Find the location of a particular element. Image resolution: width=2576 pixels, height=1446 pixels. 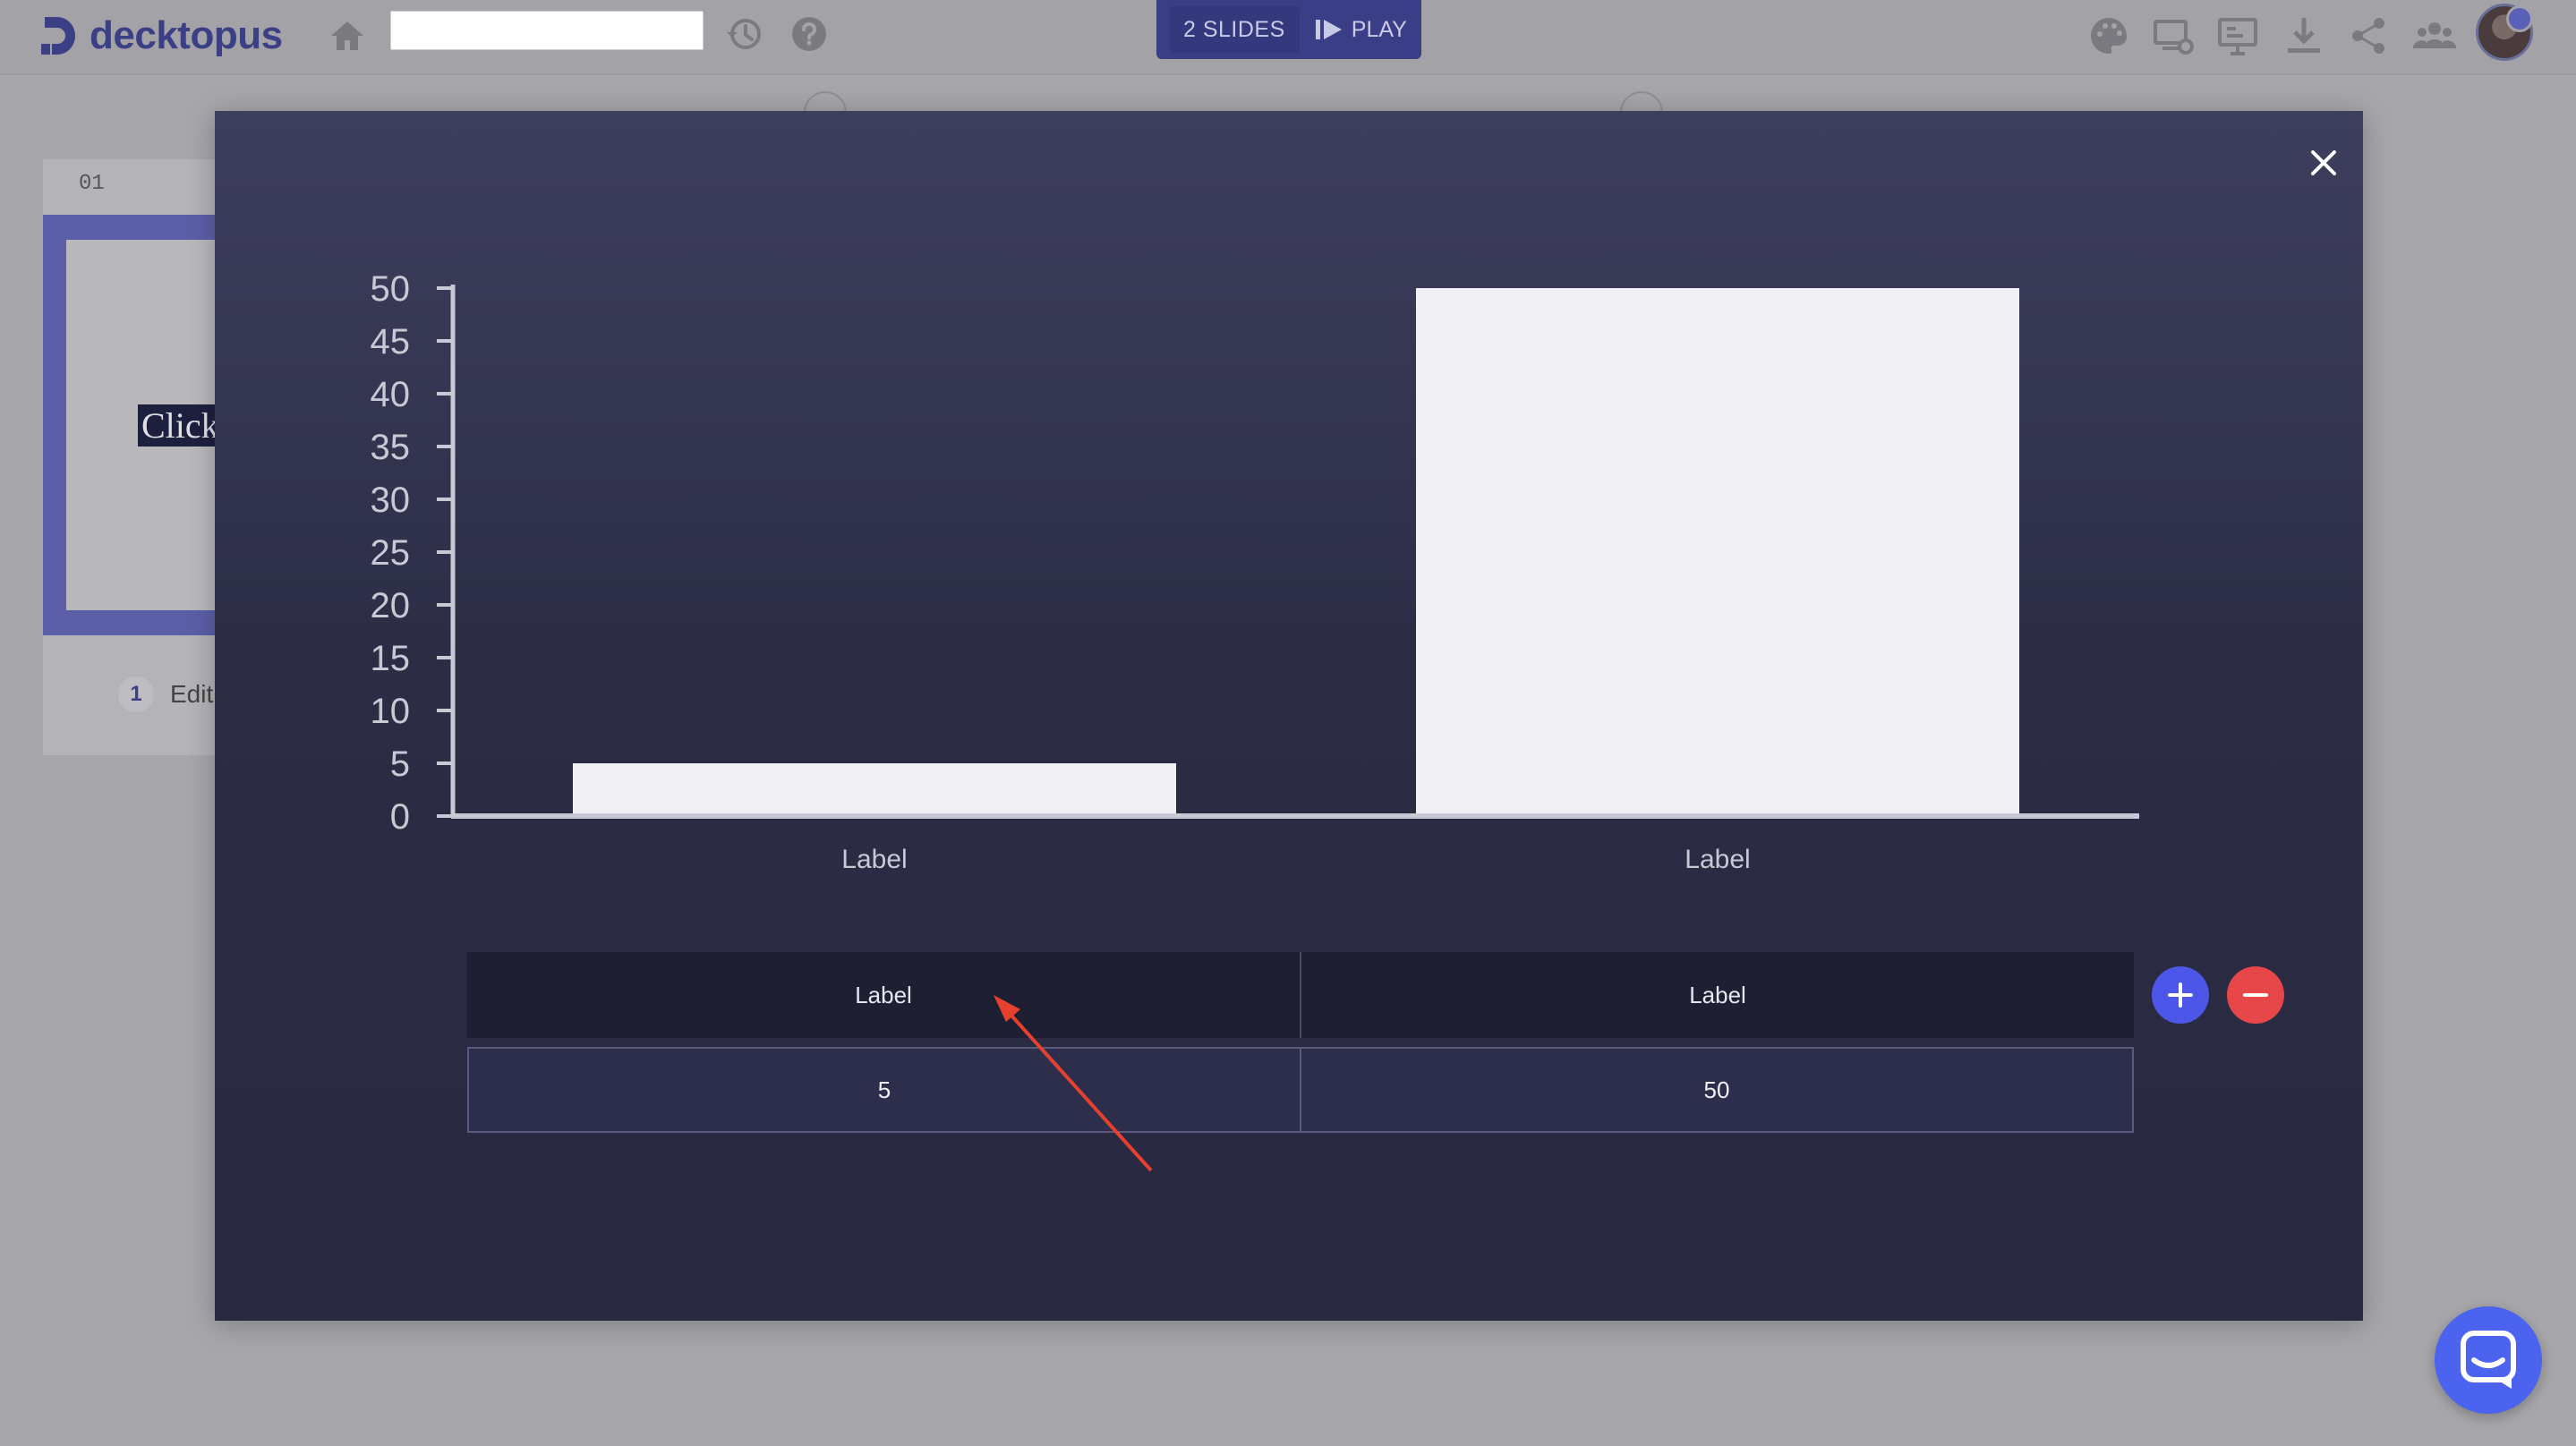

minus-icon is located at coordinates (2255, 995).